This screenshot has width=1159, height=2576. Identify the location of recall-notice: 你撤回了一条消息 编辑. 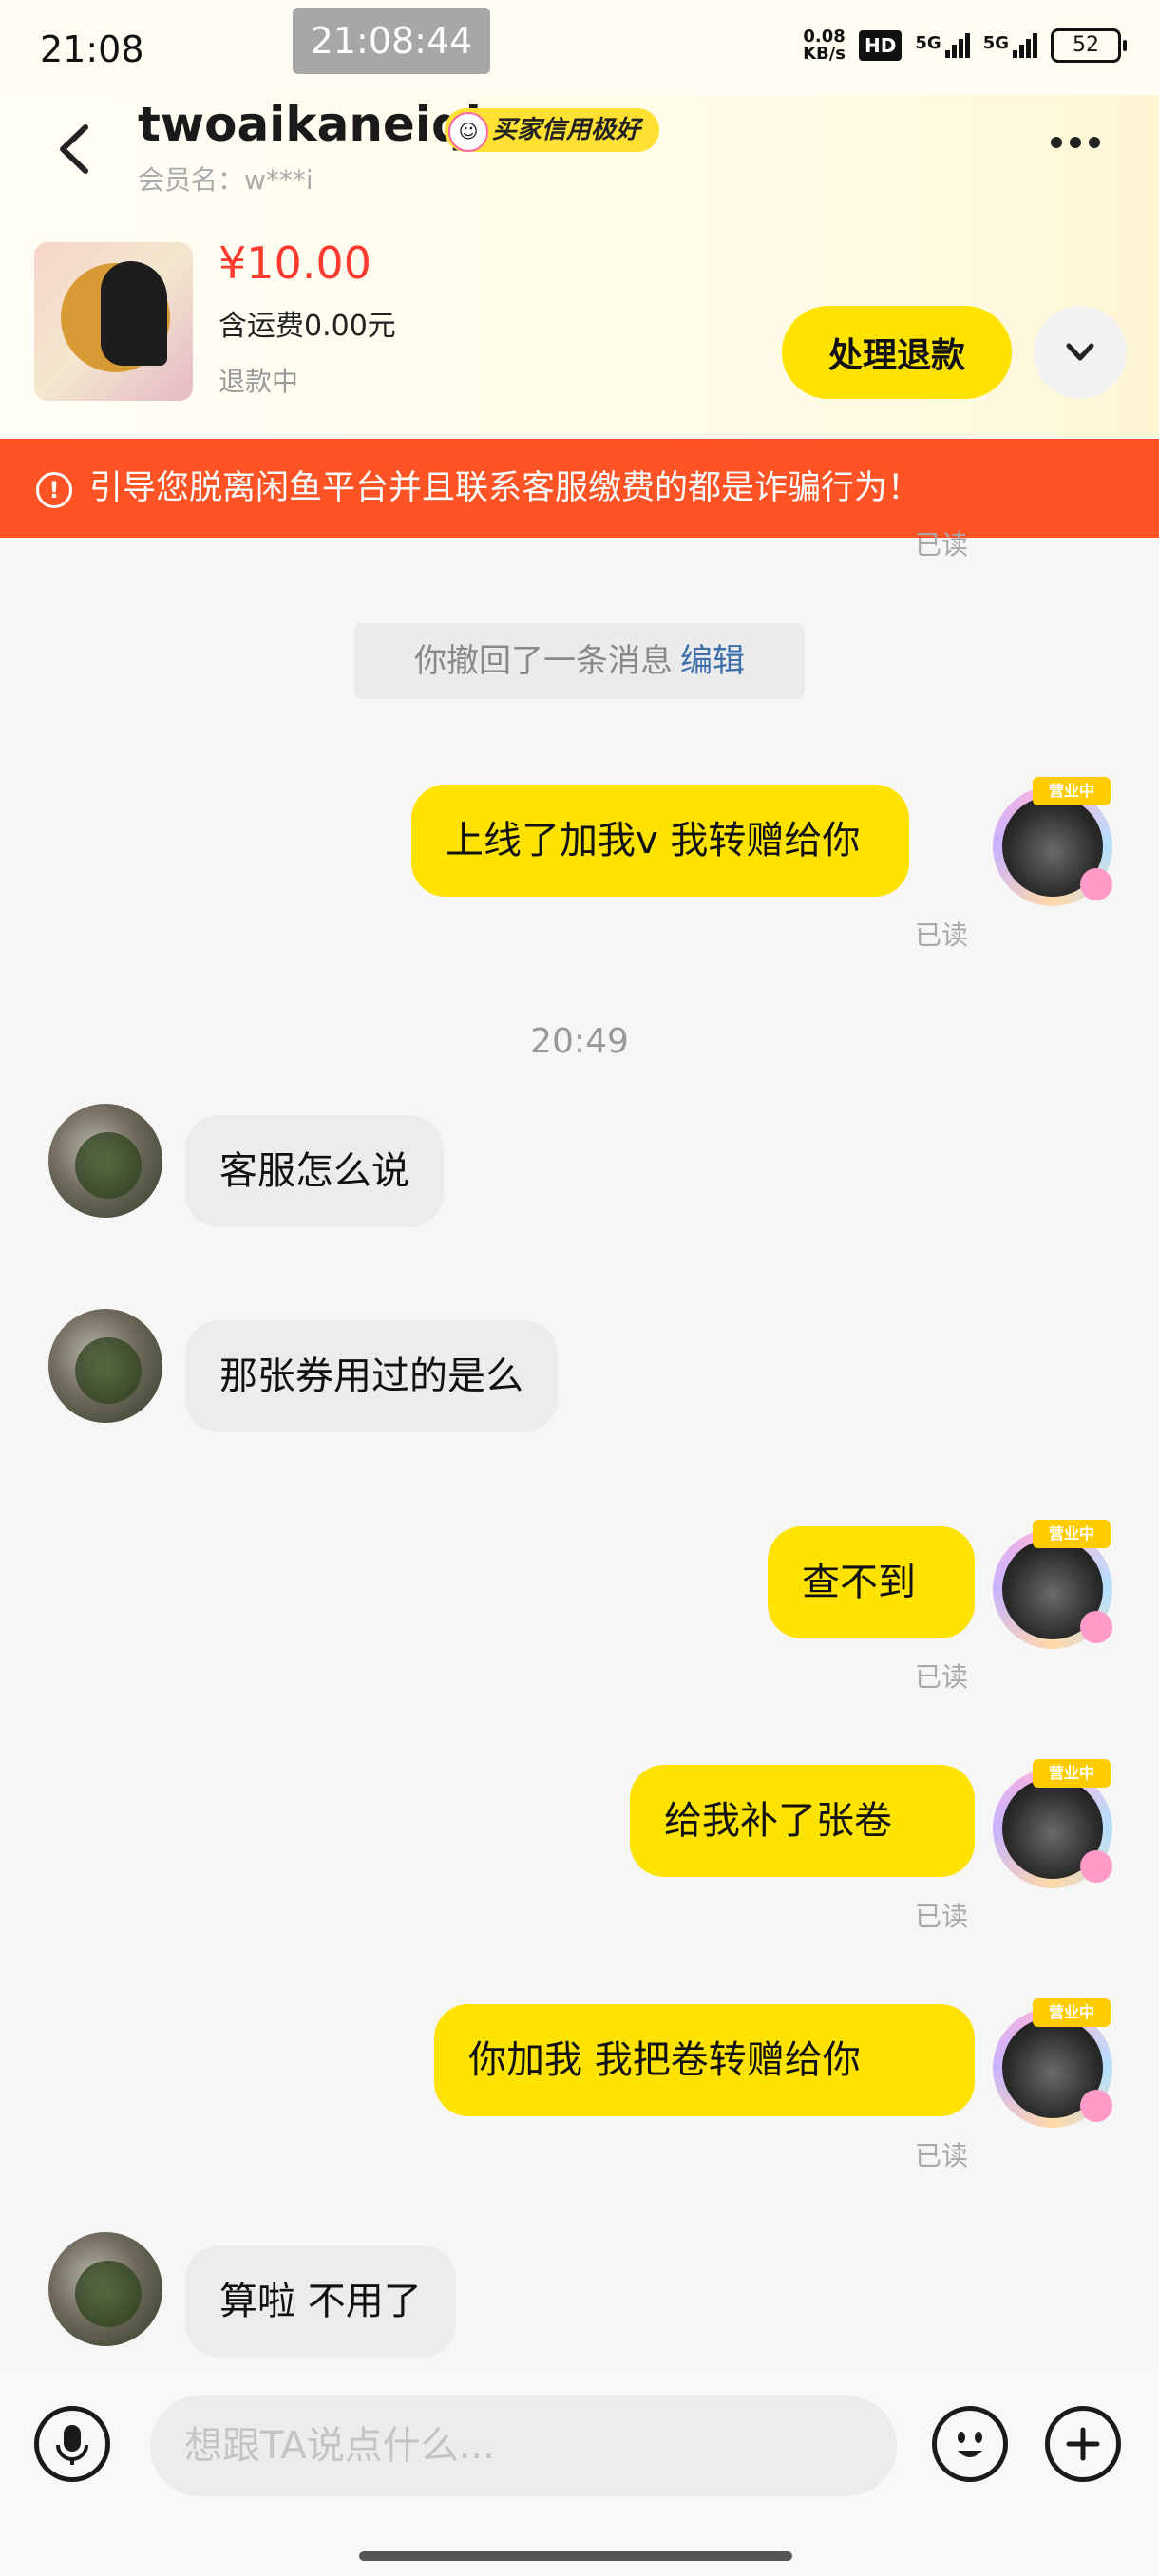
(579, 661).